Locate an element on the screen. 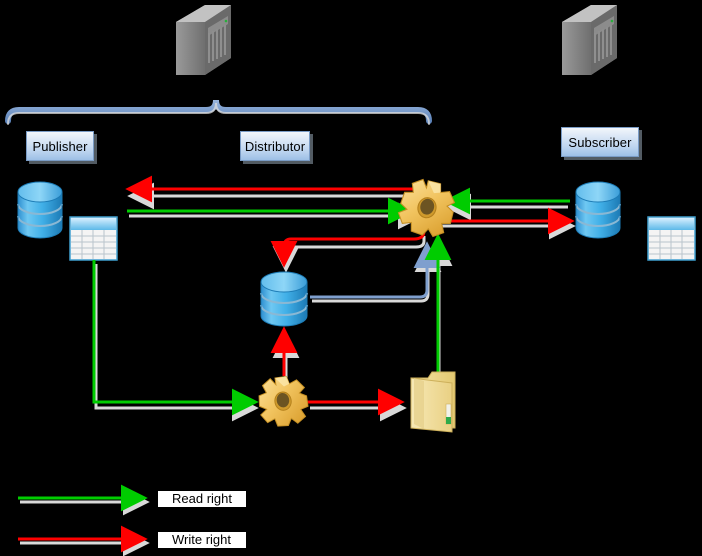 The width and height of the screenshot is (702, 556). legend-label-write: Write right is located at coordinates (202, 540).